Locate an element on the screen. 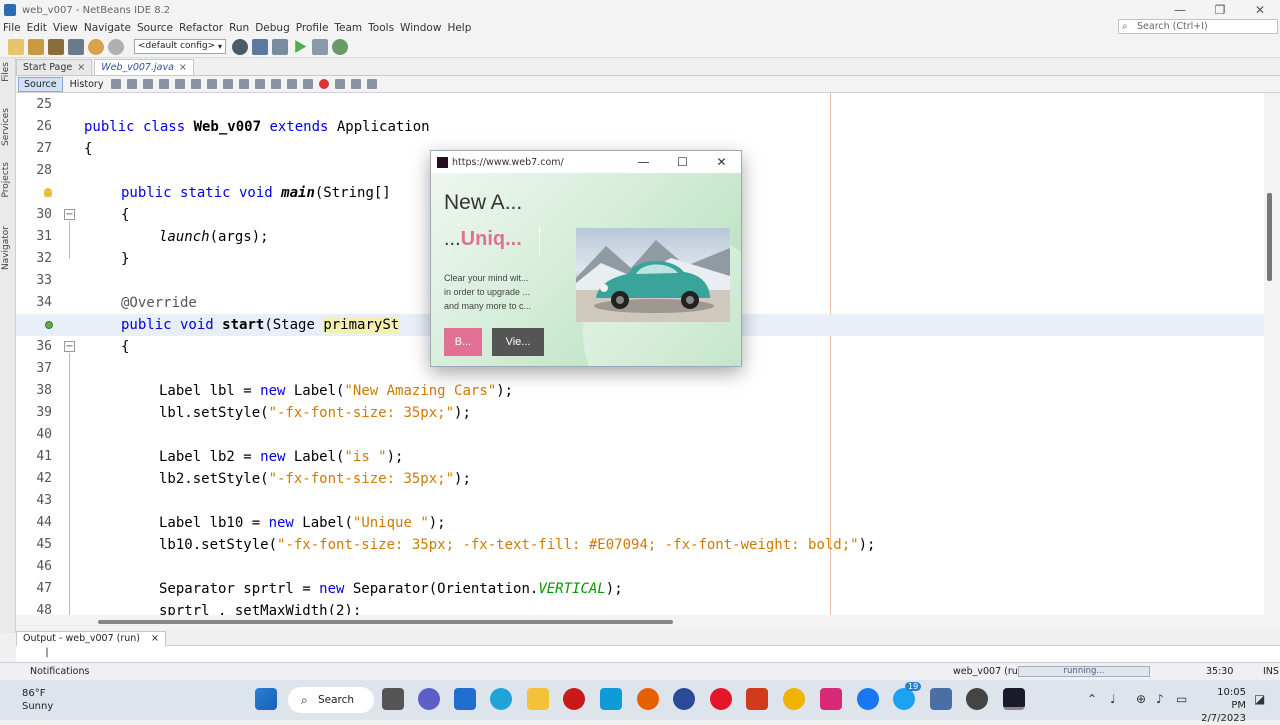 The height and width of the screenshot is (725, 1280). volume-icon: ♪ is located at coordinates (1160, 699).